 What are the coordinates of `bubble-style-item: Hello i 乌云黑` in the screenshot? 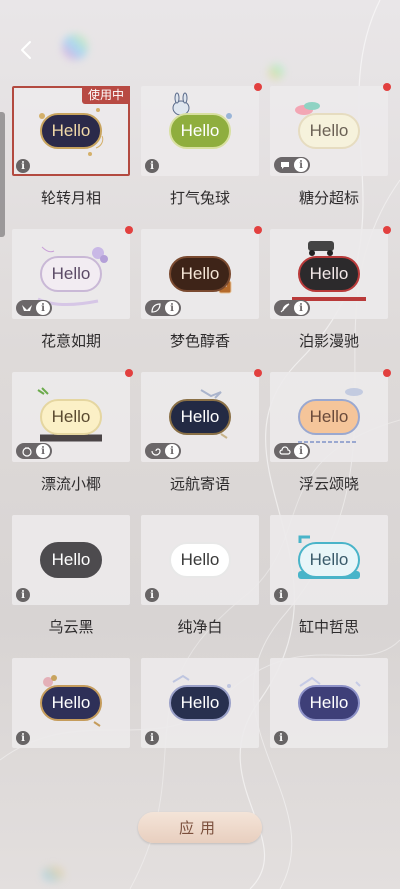 It's located at (71, 575).